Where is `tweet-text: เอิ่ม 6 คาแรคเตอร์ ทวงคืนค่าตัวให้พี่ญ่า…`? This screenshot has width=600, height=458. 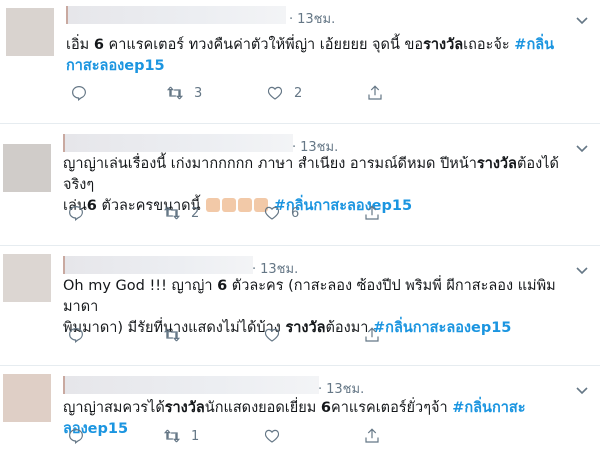
tweet-text: เอิ่ม 6 คาแรคเตอร์ ทวงคืนค่าตัวให้พี่ญ่า… is located at coordinates (310, 55).